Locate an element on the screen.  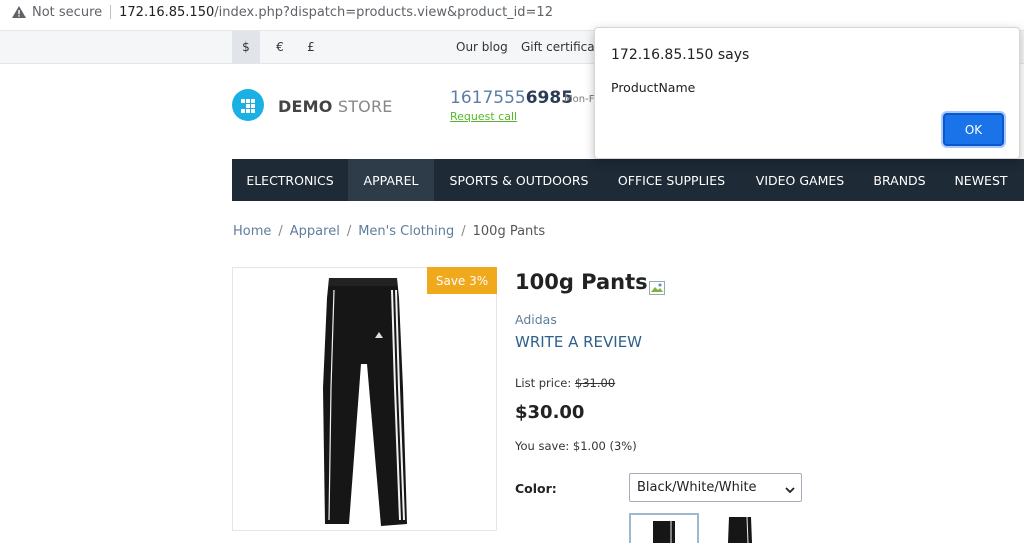
color-label: Color: is located at coordinates (536, 488).